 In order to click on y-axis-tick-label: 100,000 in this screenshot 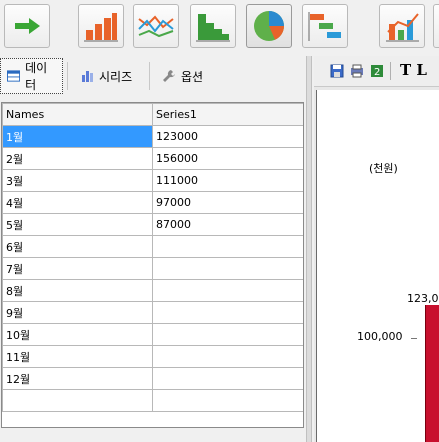, I will do `click(380, 336)`.